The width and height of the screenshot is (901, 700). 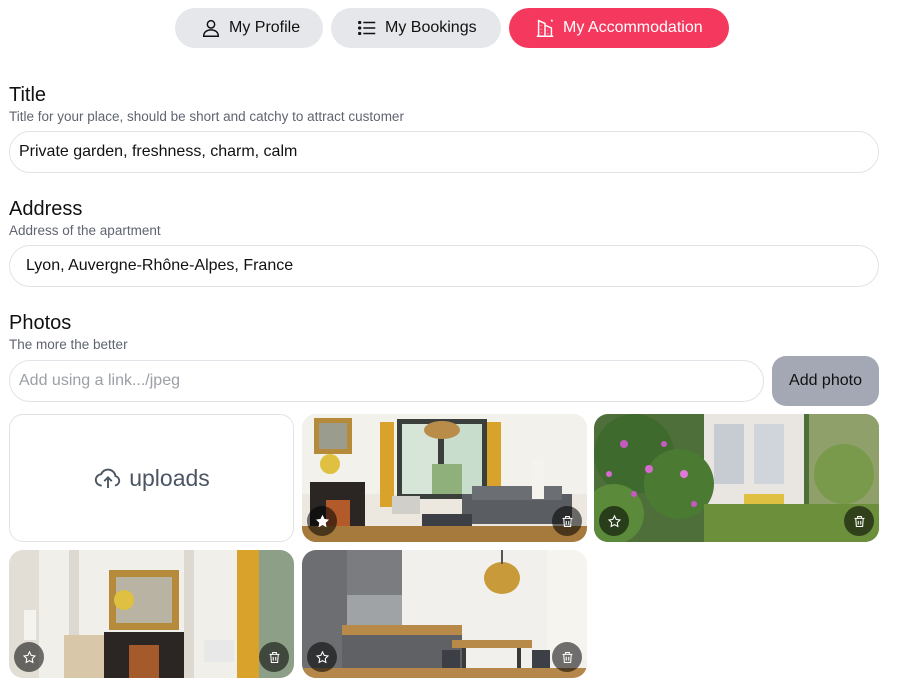 What do you see at coordinates (169, 477) in the screenshot?
I see `upload-label: uploads` at bounding box center [169, 477].